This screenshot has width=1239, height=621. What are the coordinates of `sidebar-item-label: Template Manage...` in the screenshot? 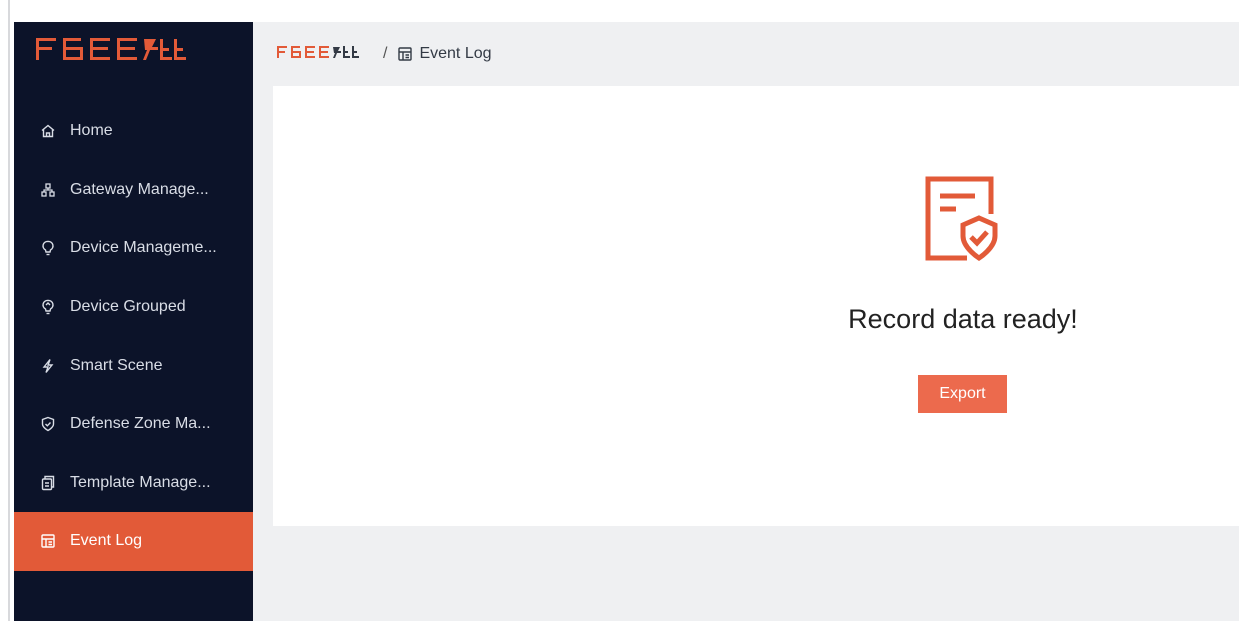 It's located at (140, 482).